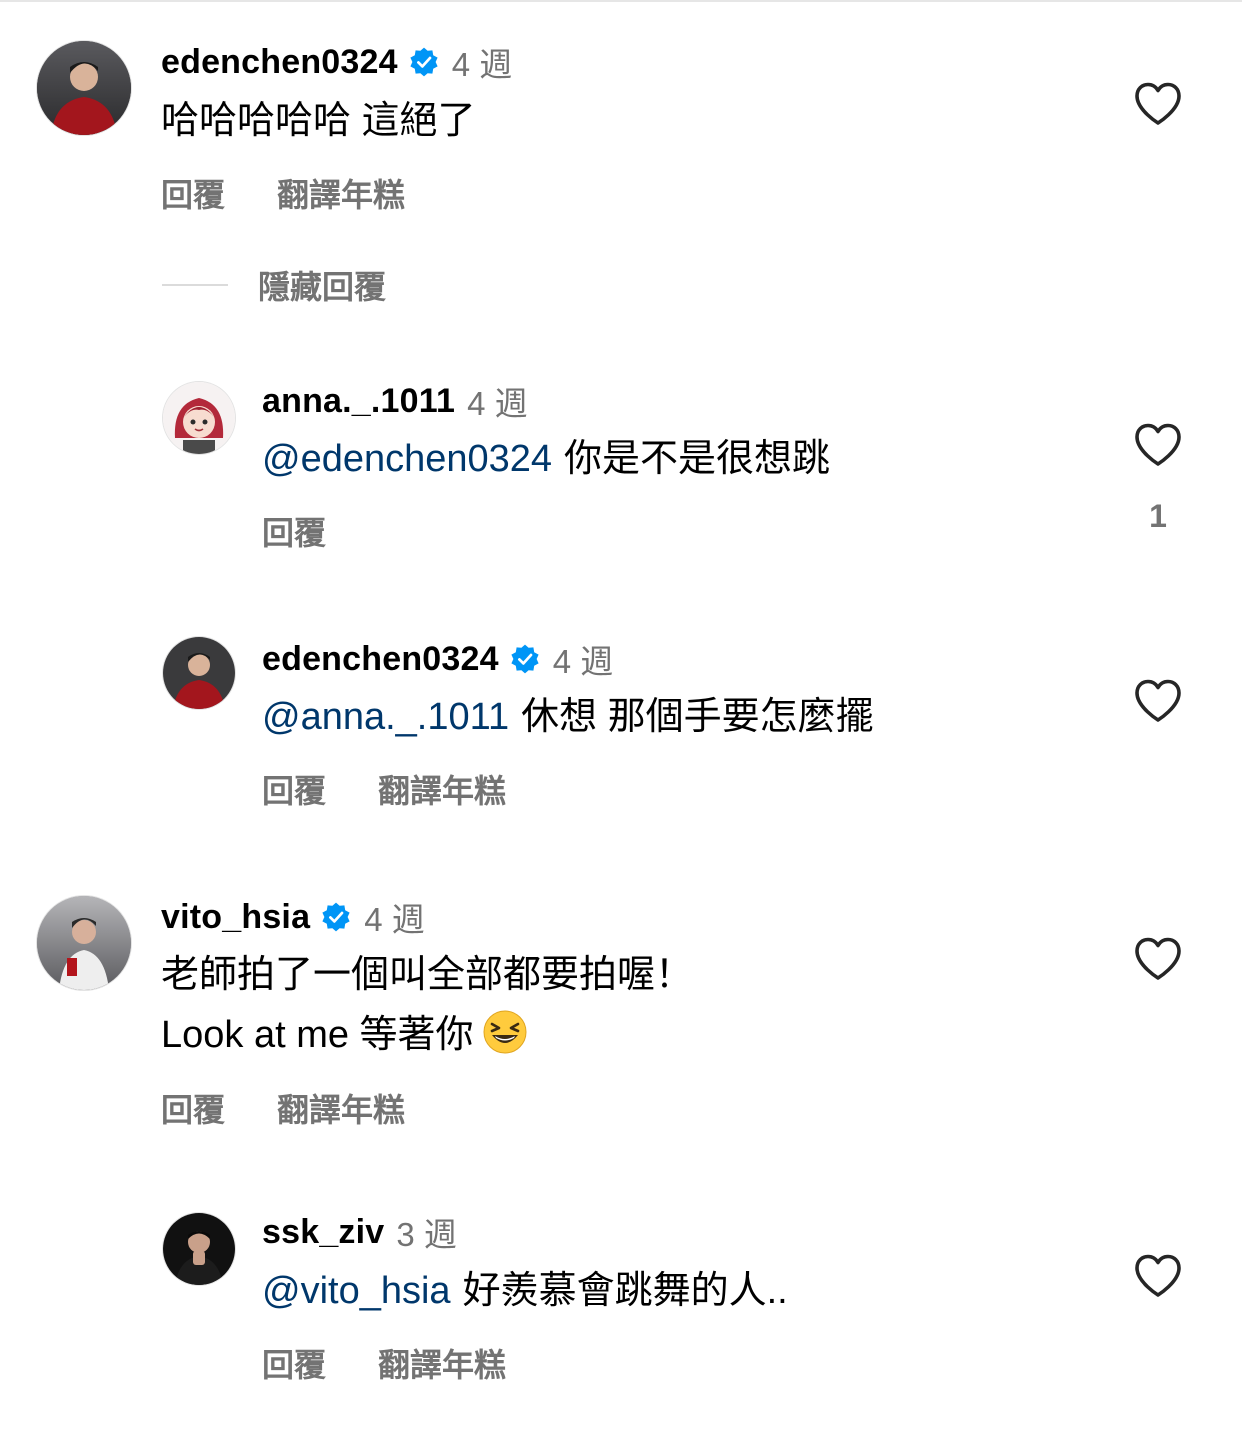 The width and height of the screenshot is (1242, 1429). Describe the element at coordinates (407, 459) in the screenshot. I see `mention-link: @edenchen0324` at that location.